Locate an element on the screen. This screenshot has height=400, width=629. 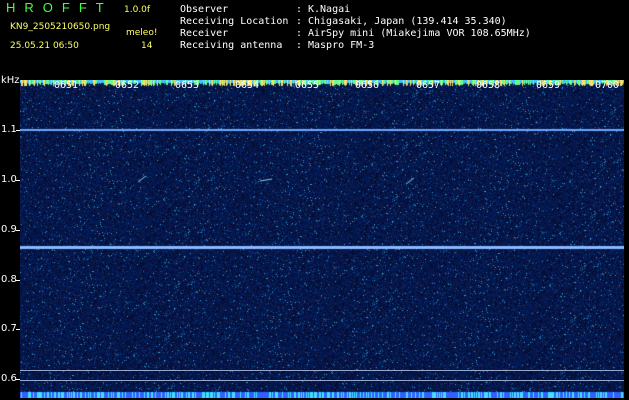
x-tick-label: 0655 is located at coordinates (307, 85).